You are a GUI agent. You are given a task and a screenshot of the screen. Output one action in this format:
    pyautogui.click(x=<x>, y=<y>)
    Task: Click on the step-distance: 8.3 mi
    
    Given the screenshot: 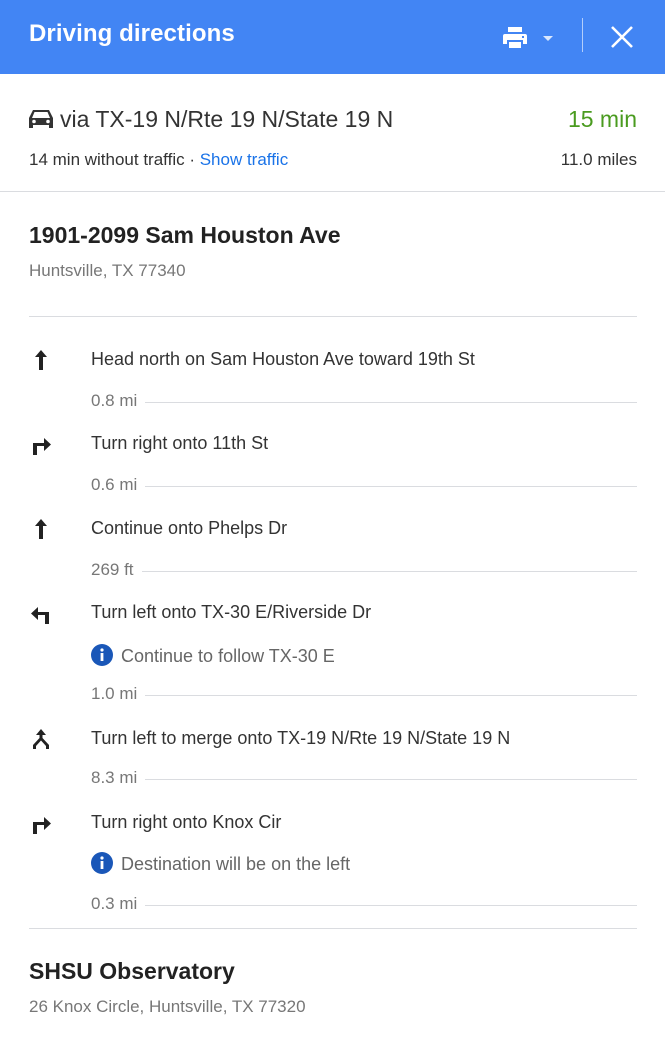 What is the action you would take?
    pyautogui.click(x=364, y=778)
    